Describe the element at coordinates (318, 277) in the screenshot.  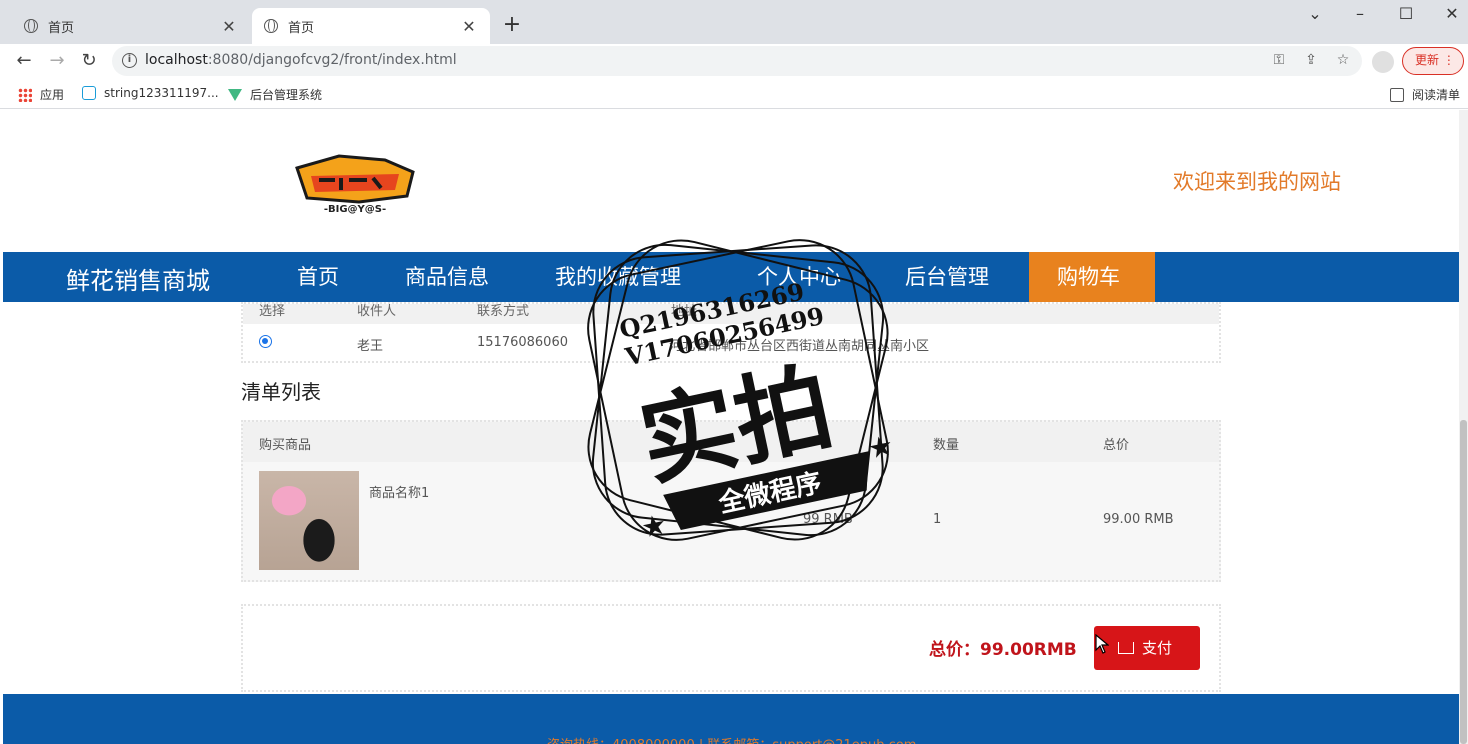
I see `nav-item-home: 首页` at that location.